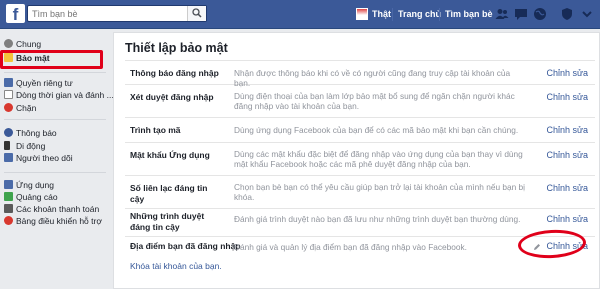  Describe the element at coordinates (540, 14) in the screenshot. I see `notifications-globe-icon` at that location.